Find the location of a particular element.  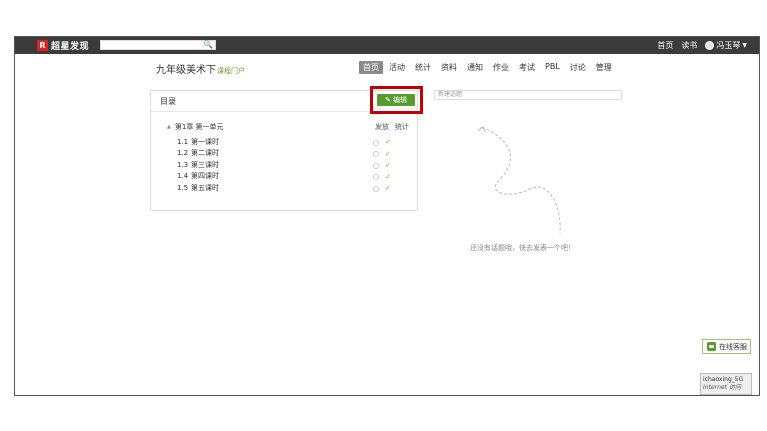

directory-header: 目录 ✎ 编辑 is located at coordinates (287, 100).